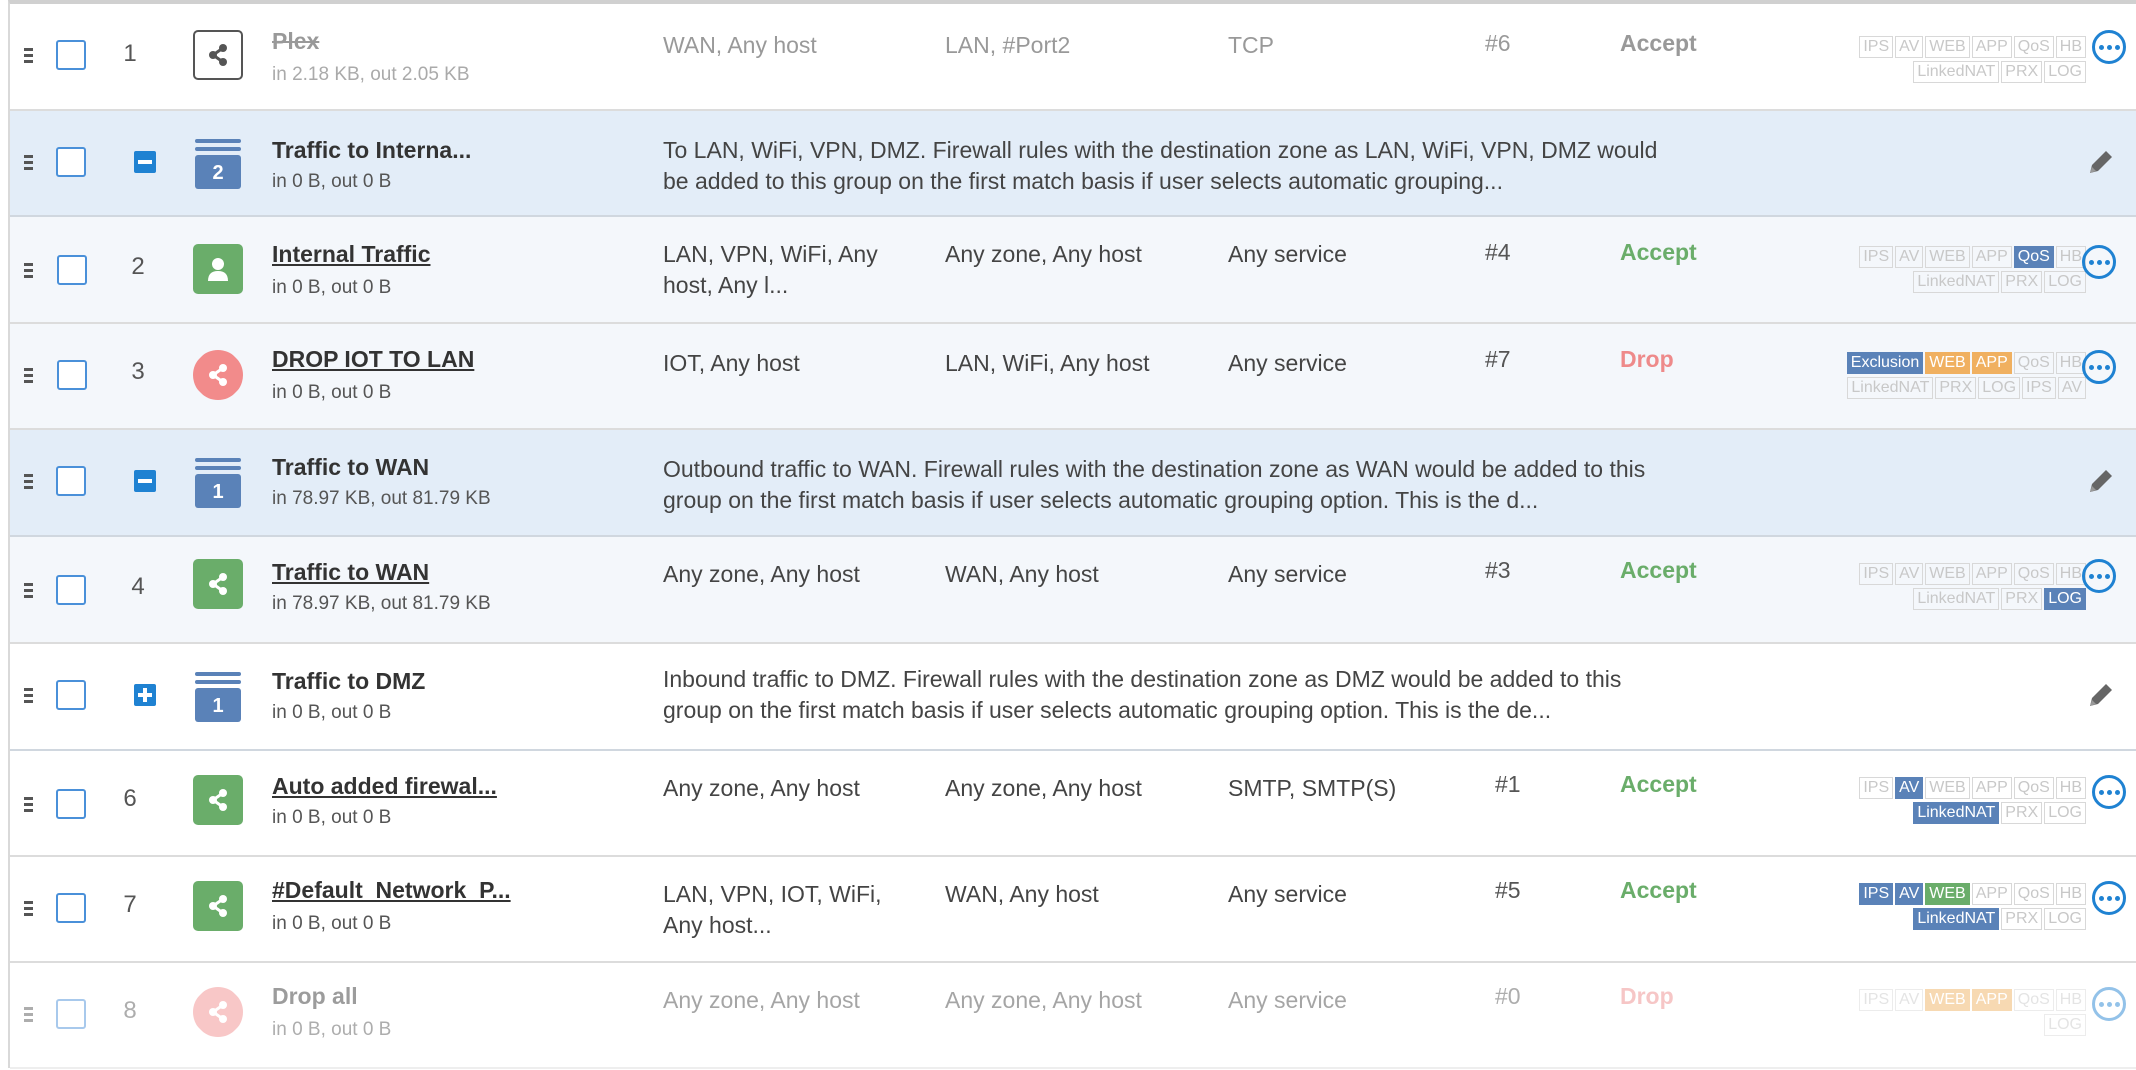 This screenshot has height=1070, width=2136. Describe the element at coordinates (295, 41) in the screenshot. I see `rule-name: Plex` at that location.